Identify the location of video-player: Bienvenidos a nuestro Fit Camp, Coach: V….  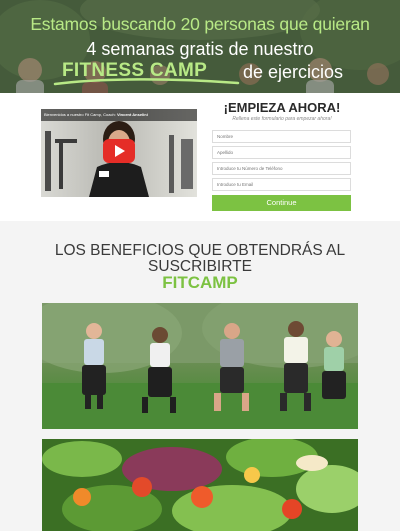
(119, 153).